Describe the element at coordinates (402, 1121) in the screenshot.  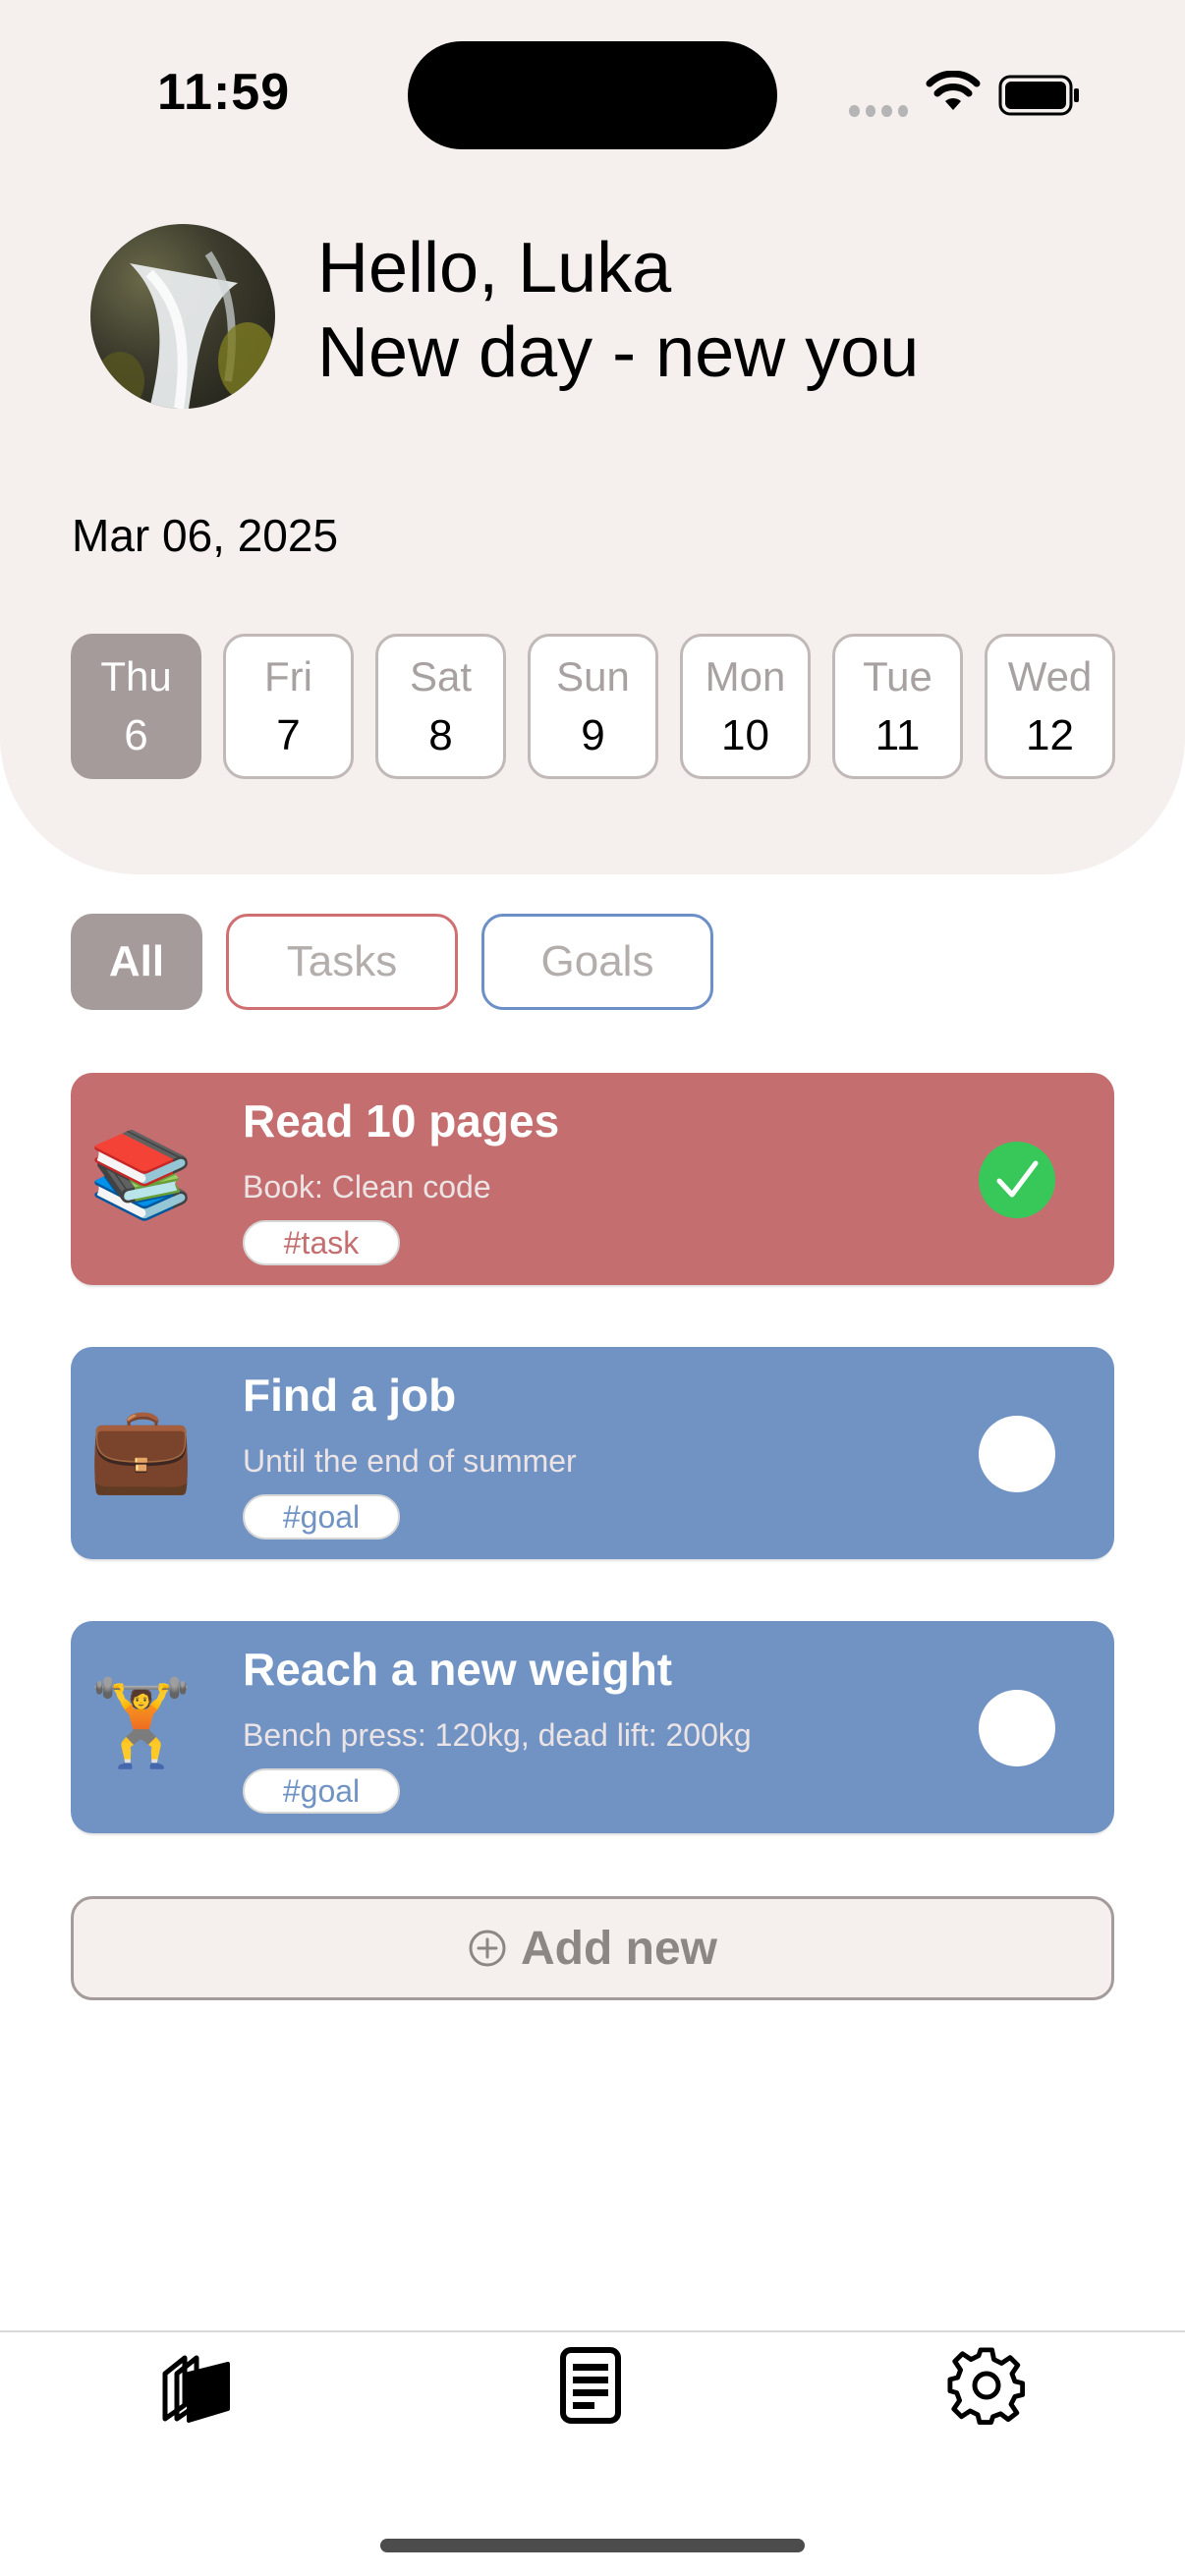
I see `item-title: Read 10 pages` at that location.